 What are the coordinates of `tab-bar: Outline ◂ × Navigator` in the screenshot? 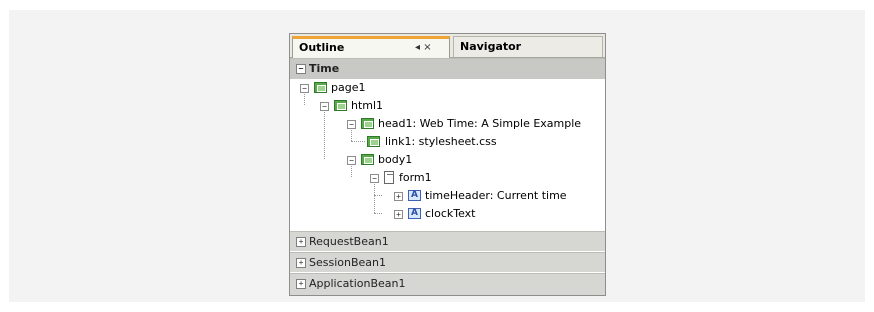 It's located at (447, 46).